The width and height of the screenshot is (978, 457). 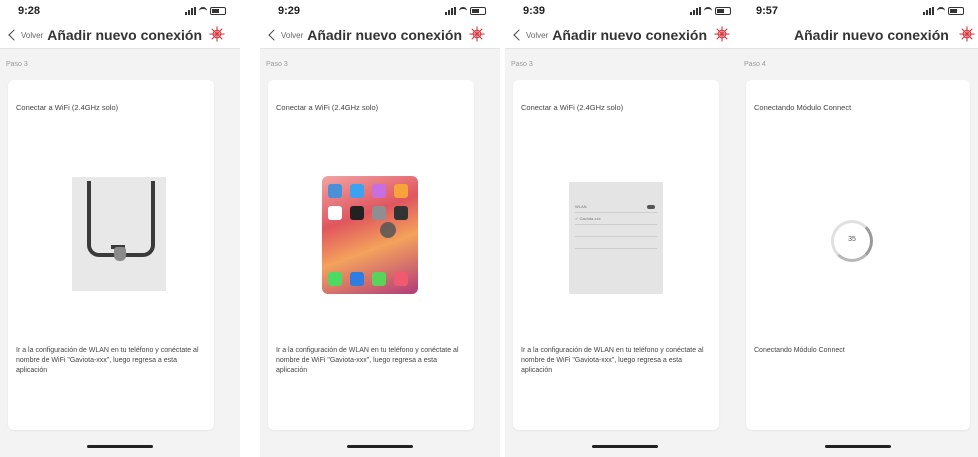 I want to click on wlan-row: WLAN, so click(x=616, y=207).